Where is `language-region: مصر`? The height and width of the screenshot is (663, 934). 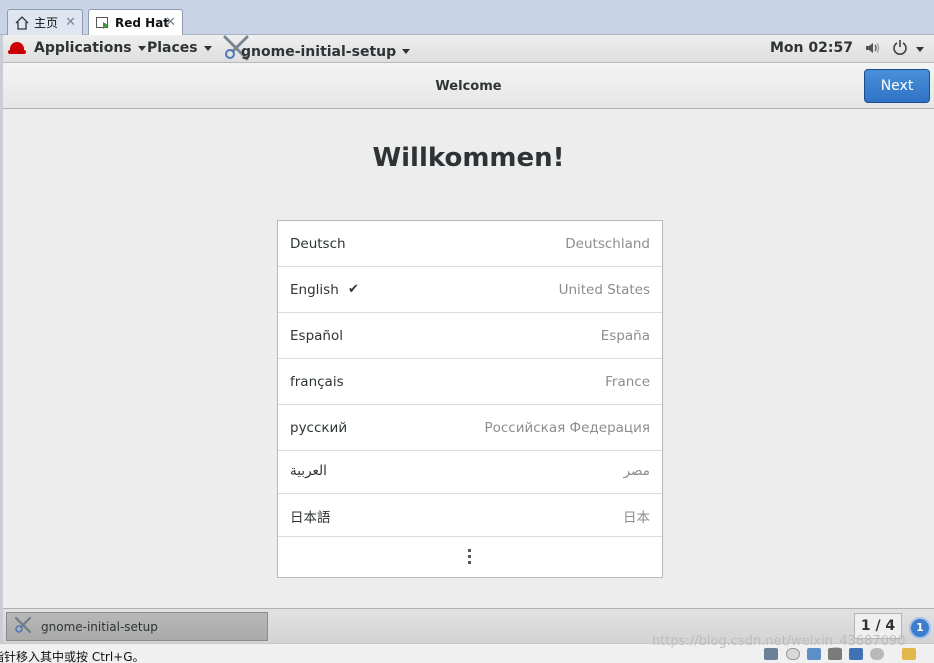
language-region: مصر is located at coordinates (636, 471).